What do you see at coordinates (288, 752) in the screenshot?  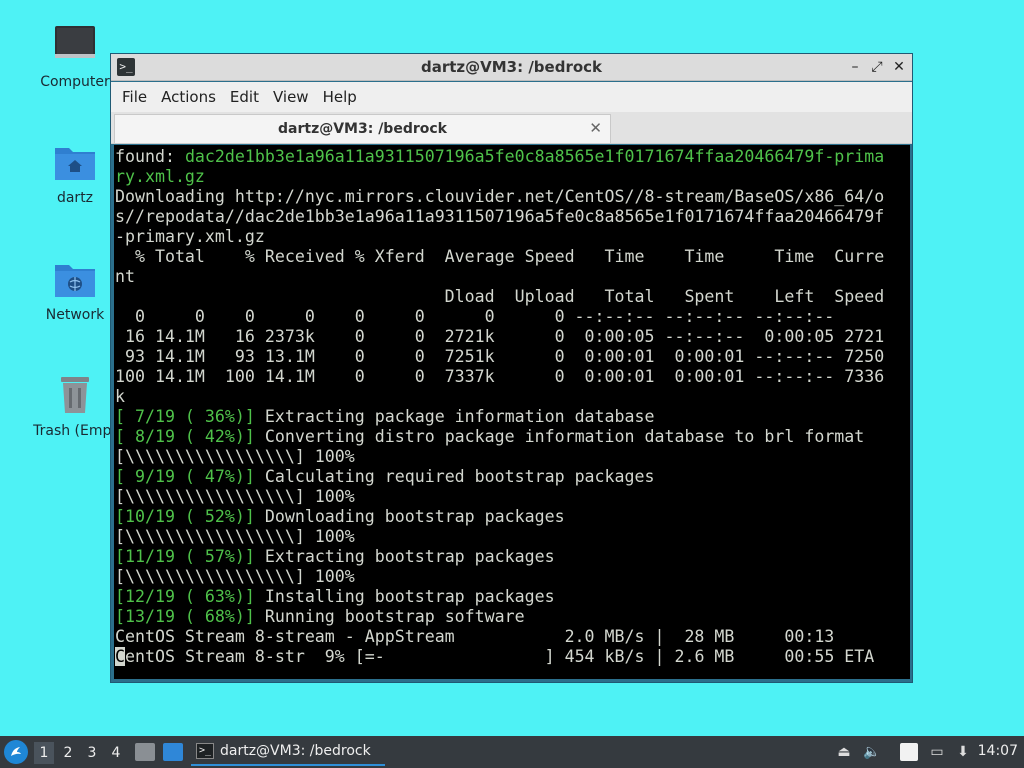 I see `taskbar-task-terminal: >_ dartz@VM3: /bedrock` at bounding box center [288, 752].